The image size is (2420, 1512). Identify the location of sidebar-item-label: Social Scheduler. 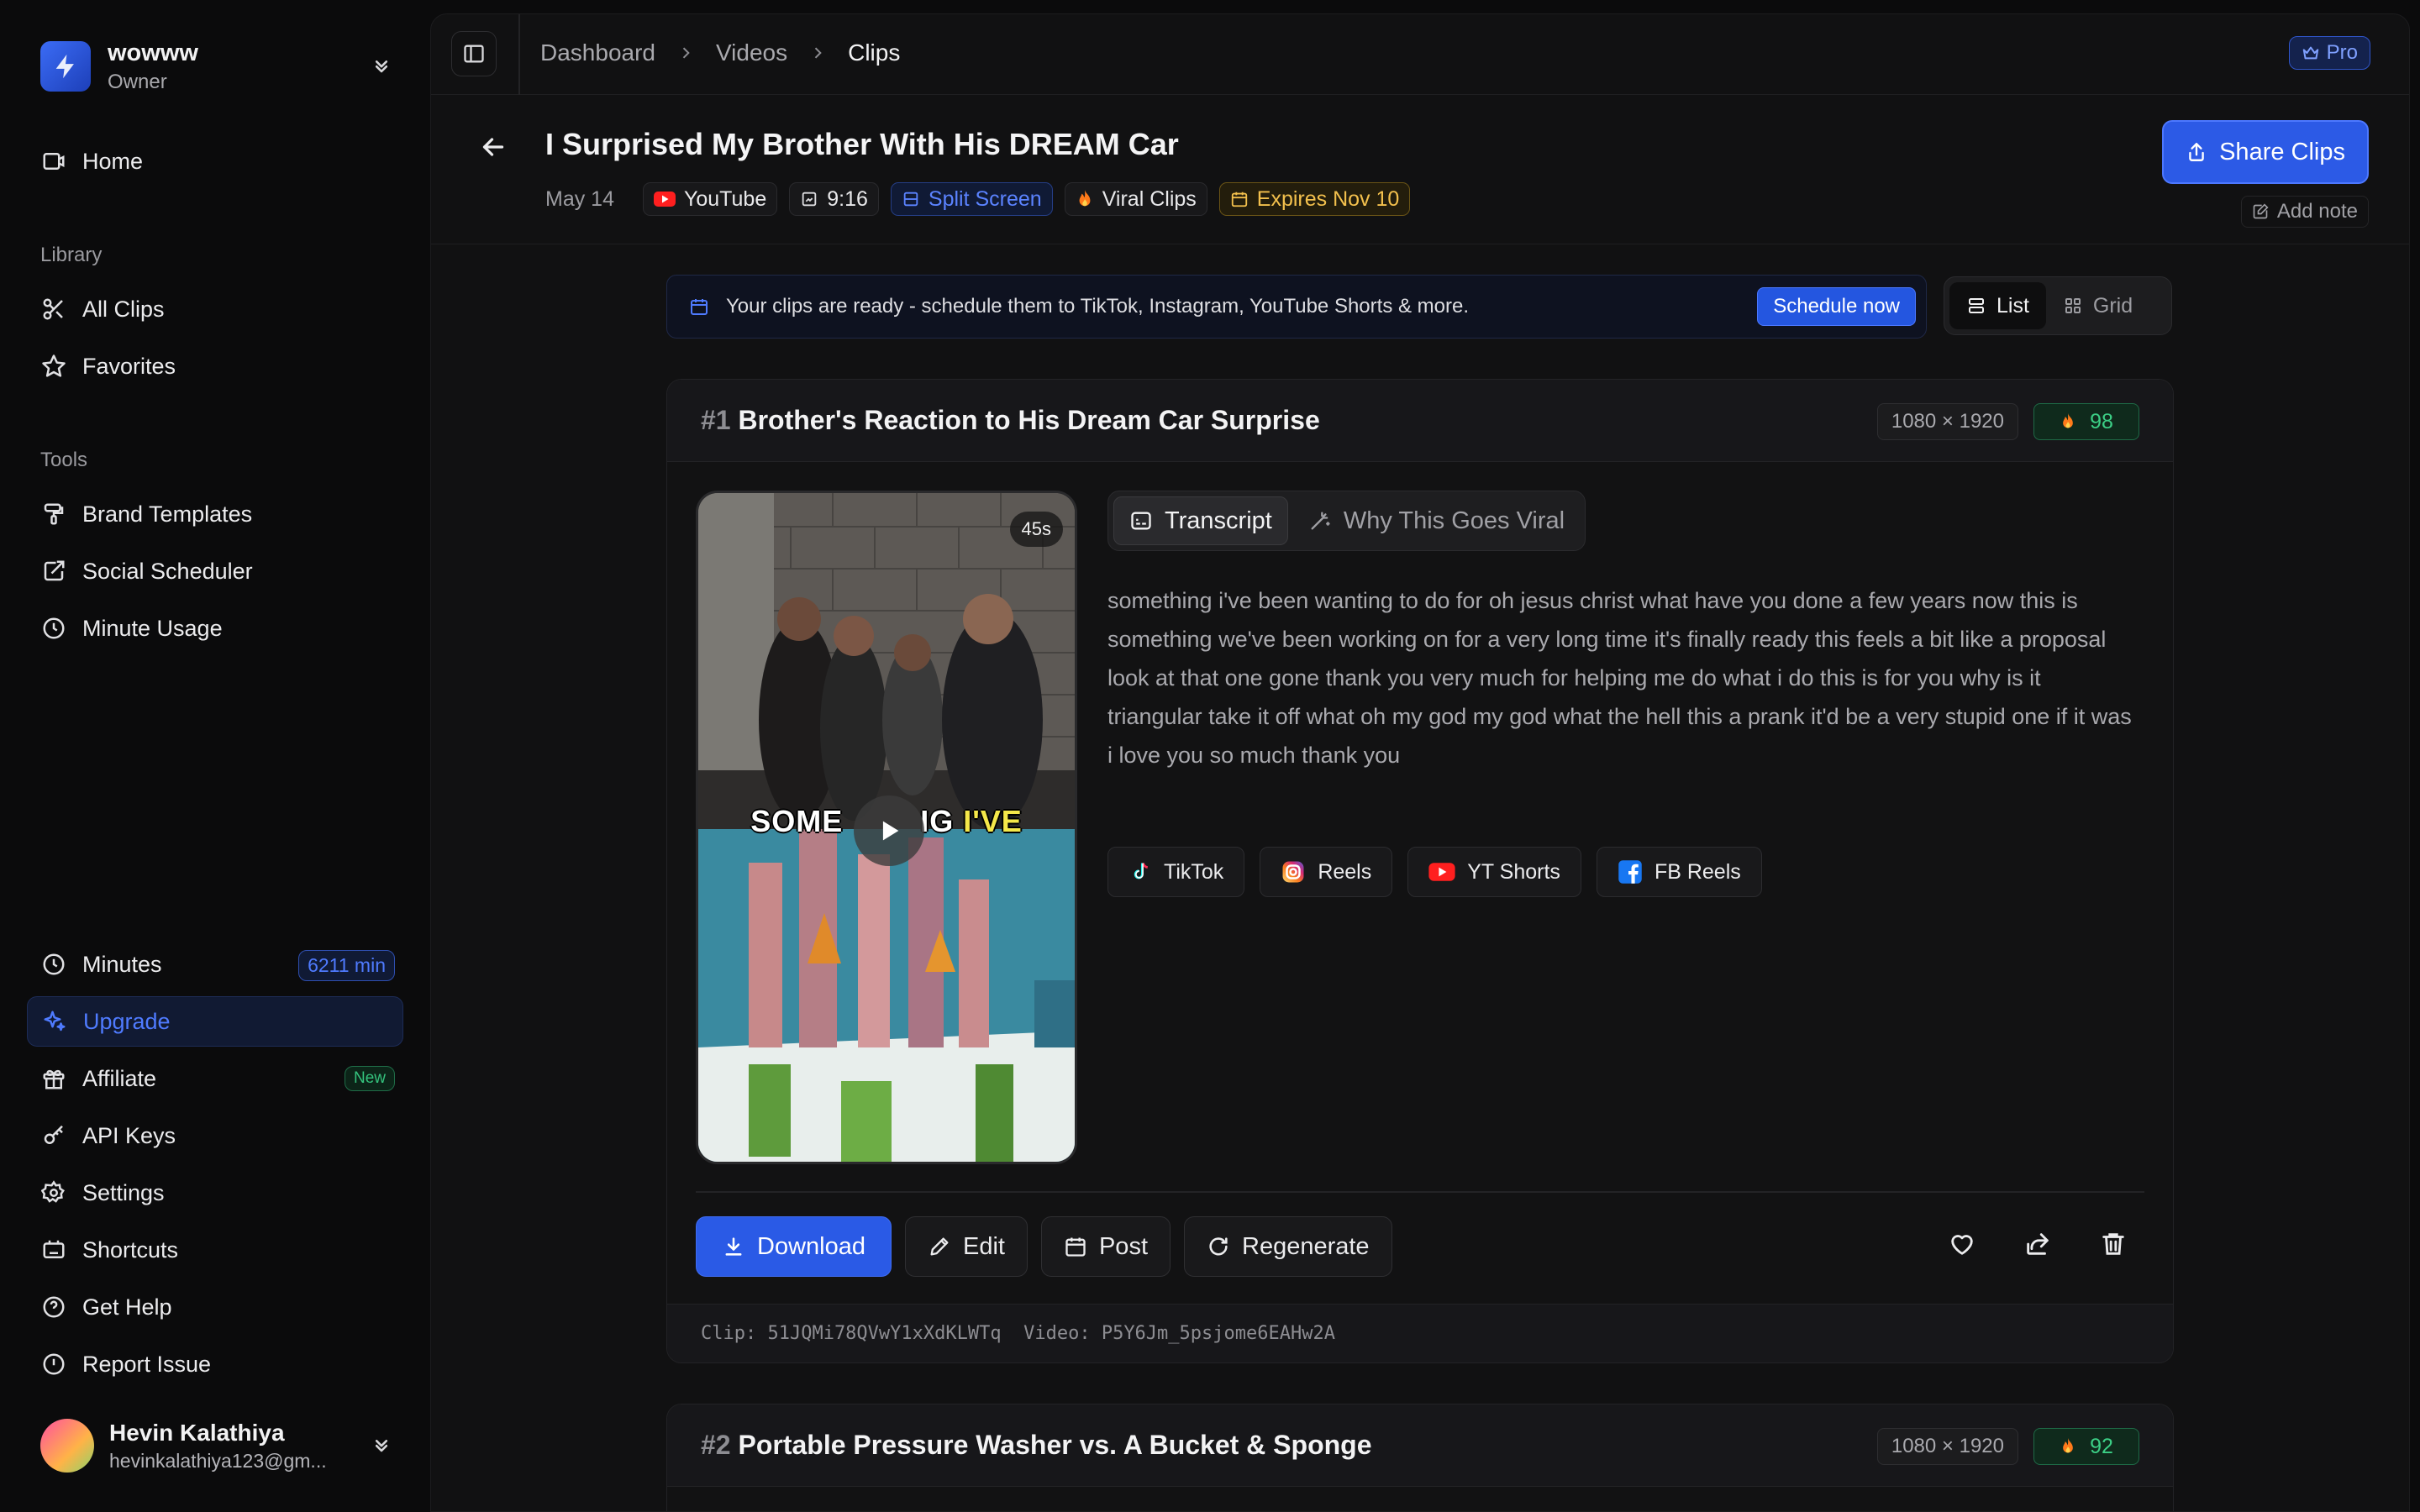
(167, 571).